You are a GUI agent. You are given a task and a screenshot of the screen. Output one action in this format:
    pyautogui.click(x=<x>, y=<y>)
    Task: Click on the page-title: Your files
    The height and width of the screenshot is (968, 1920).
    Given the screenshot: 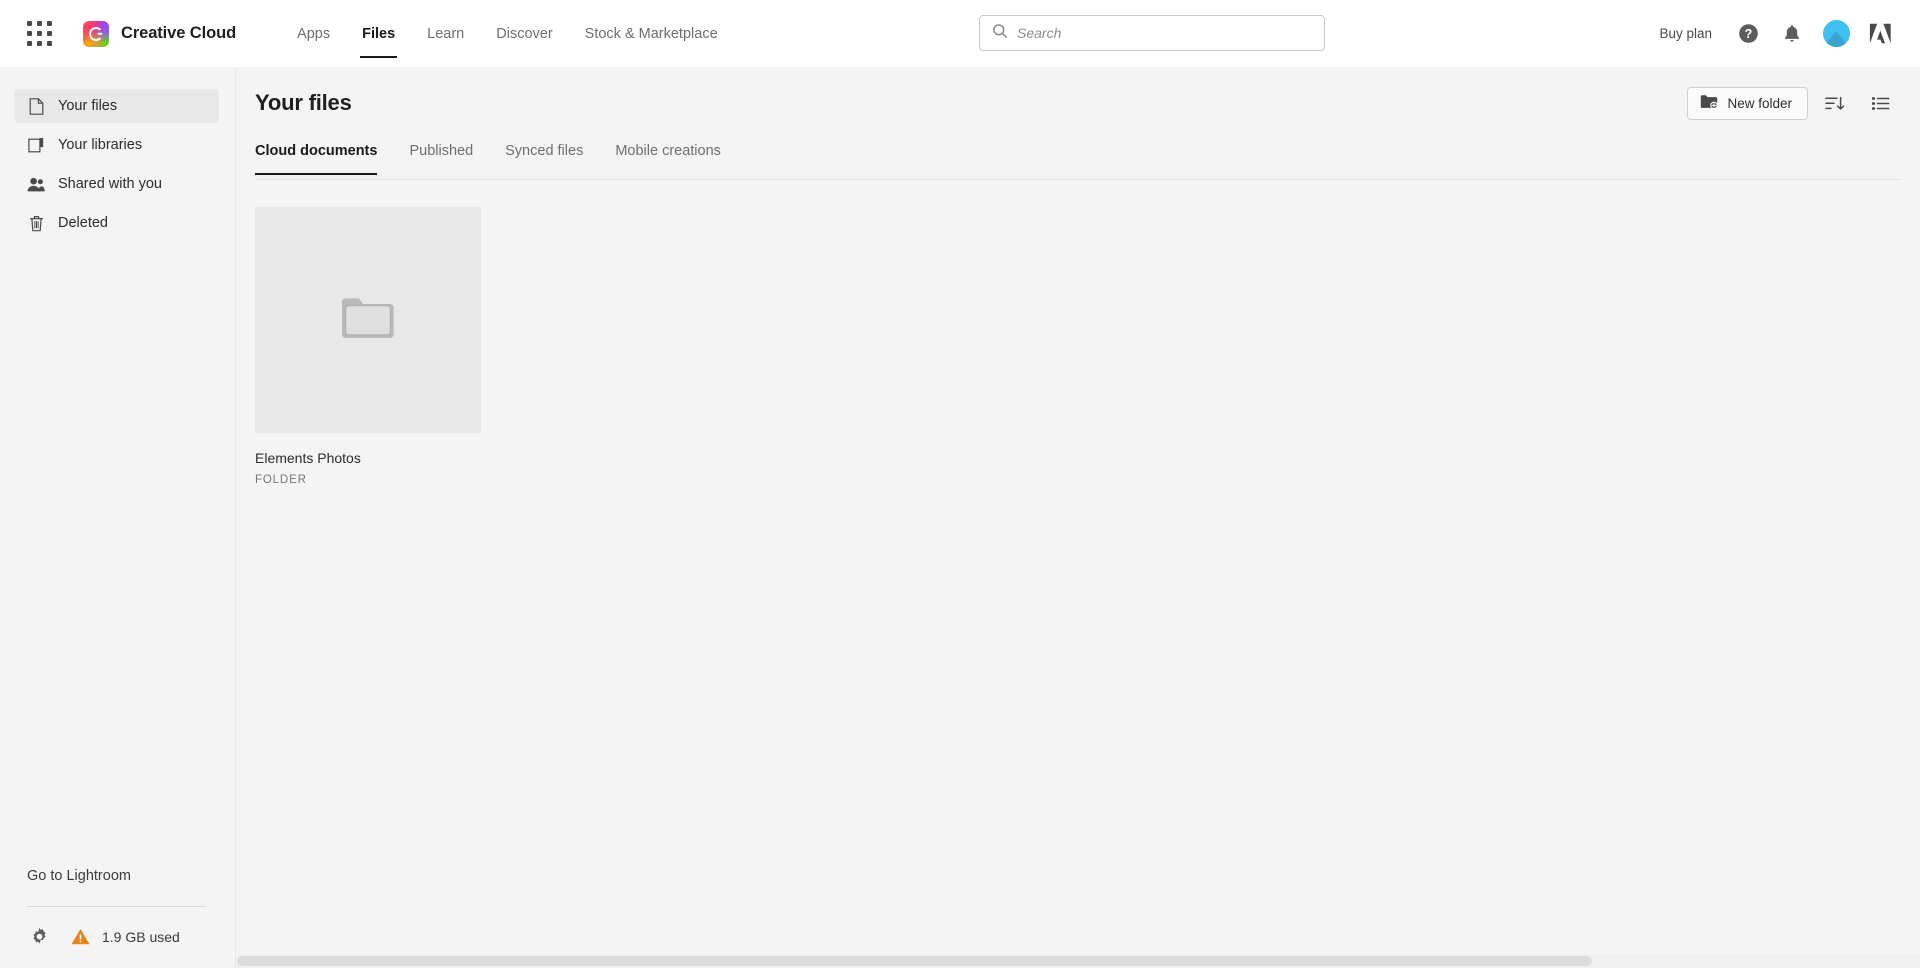 What is the action you would take?
    pyautogui.click(x=303, y=102)
    